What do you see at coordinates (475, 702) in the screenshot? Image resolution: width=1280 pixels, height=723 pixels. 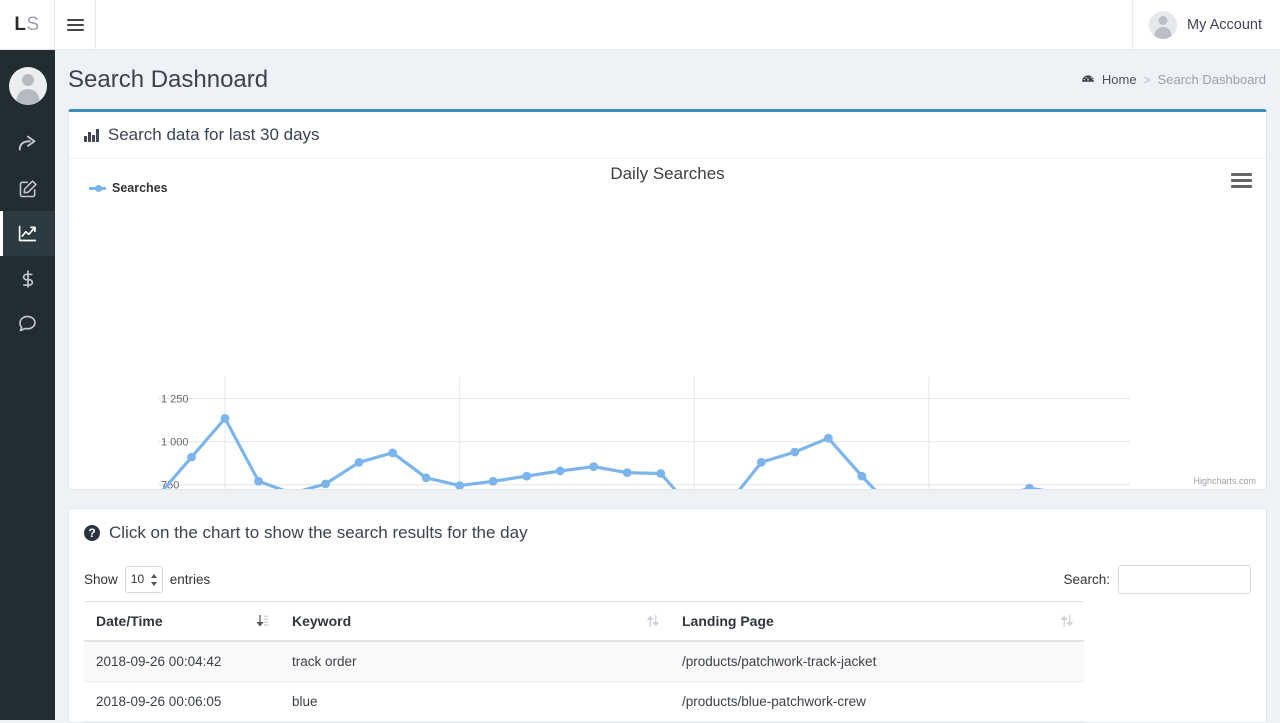 I see `cell-keyword: blue` at bounding box center [475, 702].